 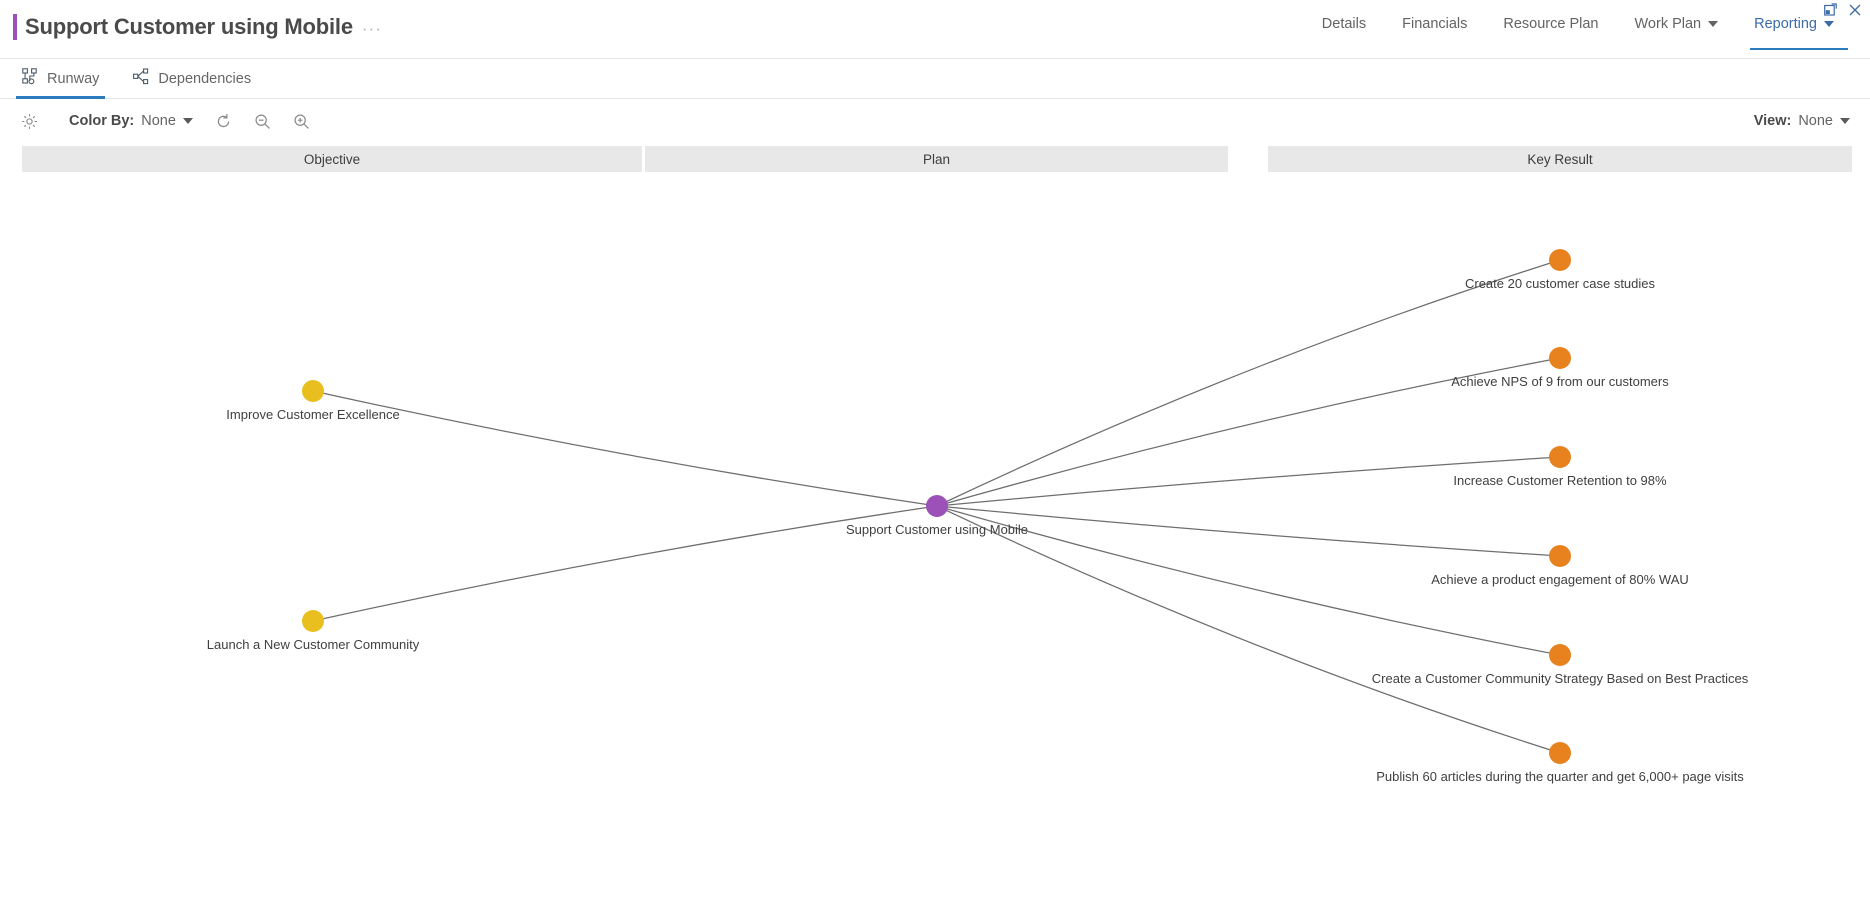 What do you see at coordinates (1551, 24) in the screenshot?
I see `nav-label: Resource Plan` at bounding box center [1551, 24].